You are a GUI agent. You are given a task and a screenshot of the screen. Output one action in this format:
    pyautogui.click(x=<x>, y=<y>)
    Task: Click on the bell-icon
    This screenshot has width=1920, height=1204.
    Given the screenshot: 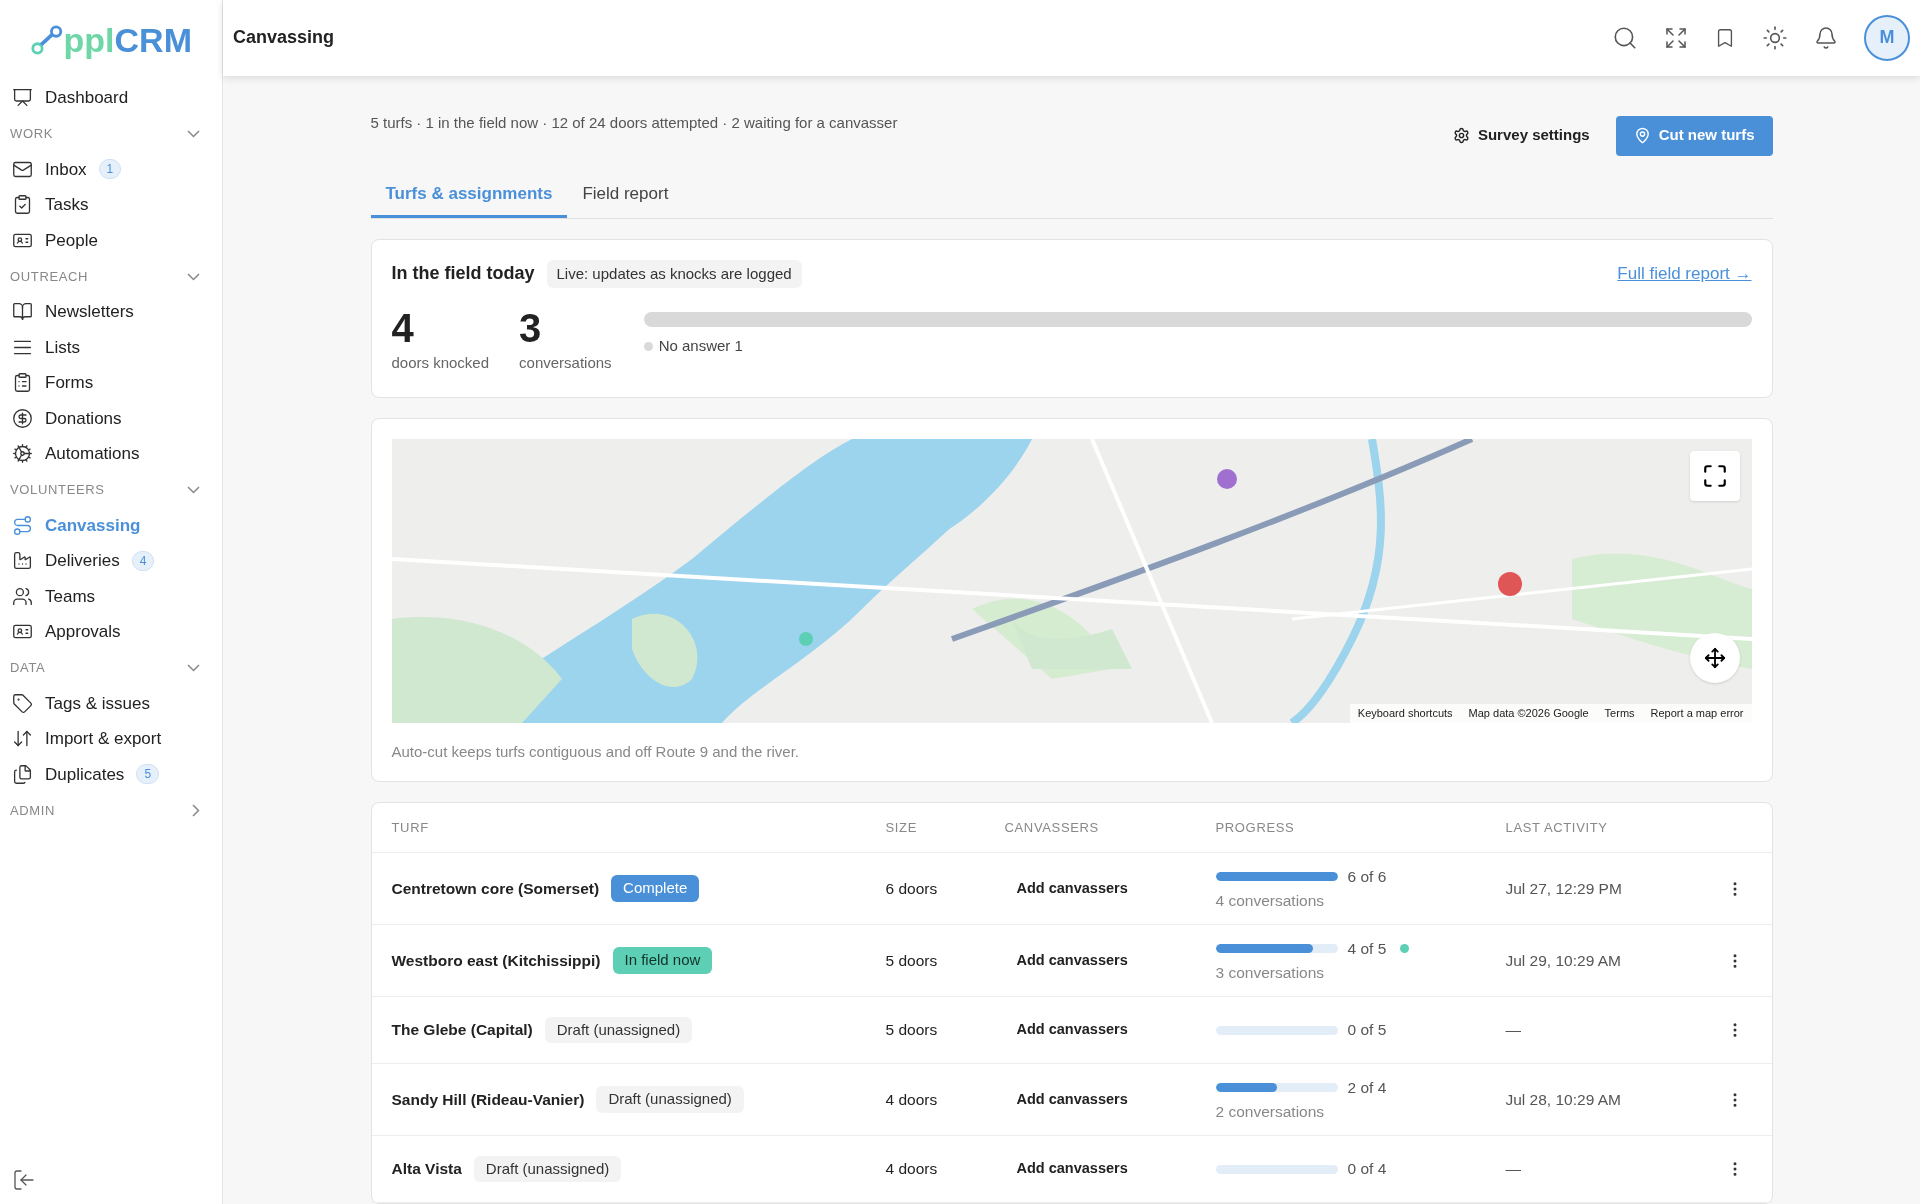 What is the action you would take?
    pyautogui.click(x=1826, y=37)
    